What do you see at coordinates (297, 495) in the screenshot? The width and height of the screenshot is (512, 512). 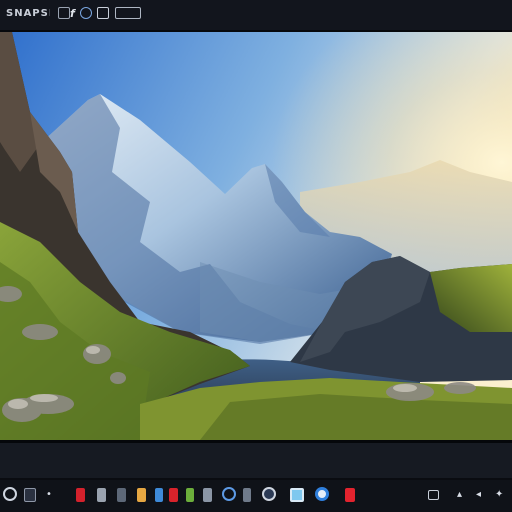 I see `image-viewer-icon` at bounding box center [297, 495].